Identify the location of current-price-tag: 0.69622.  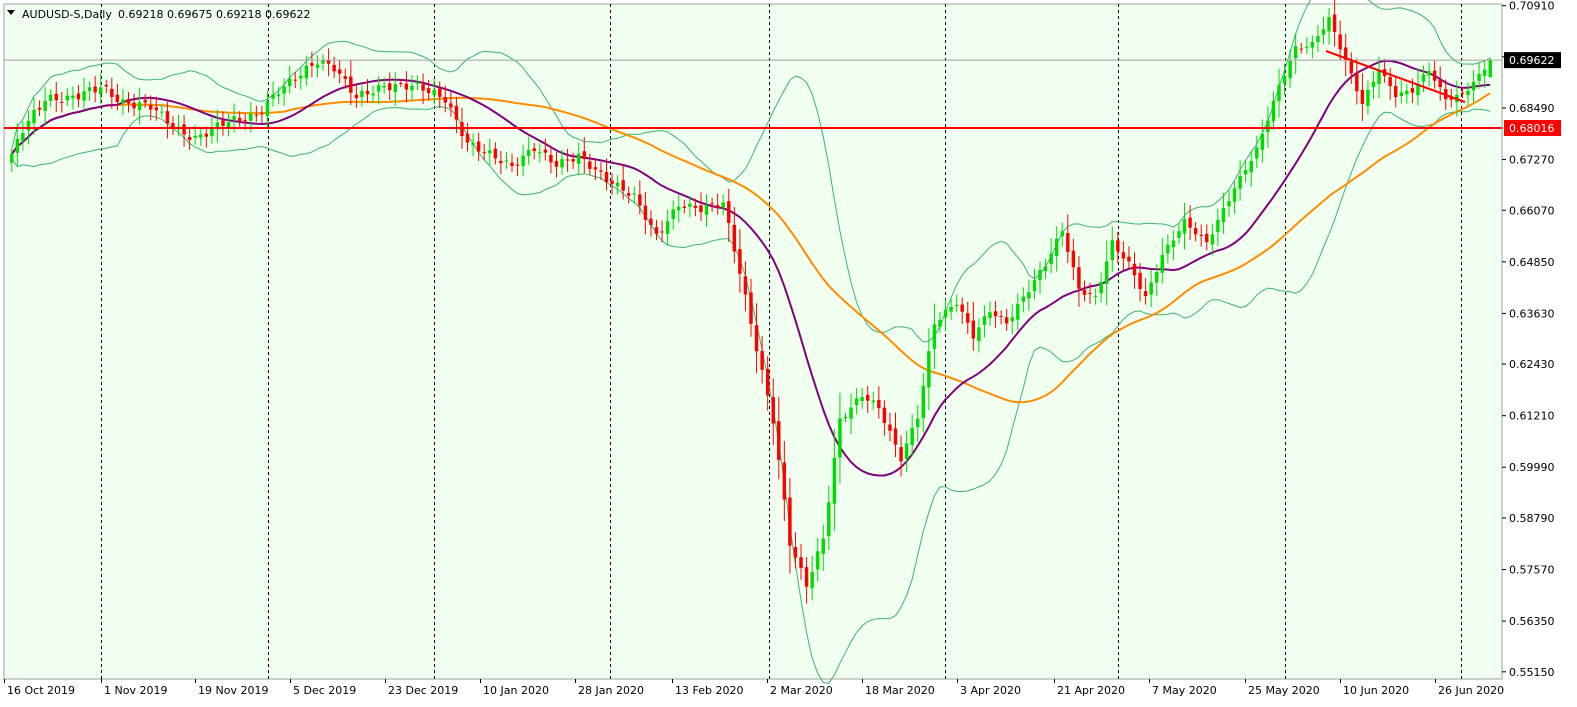
(1532, 60).